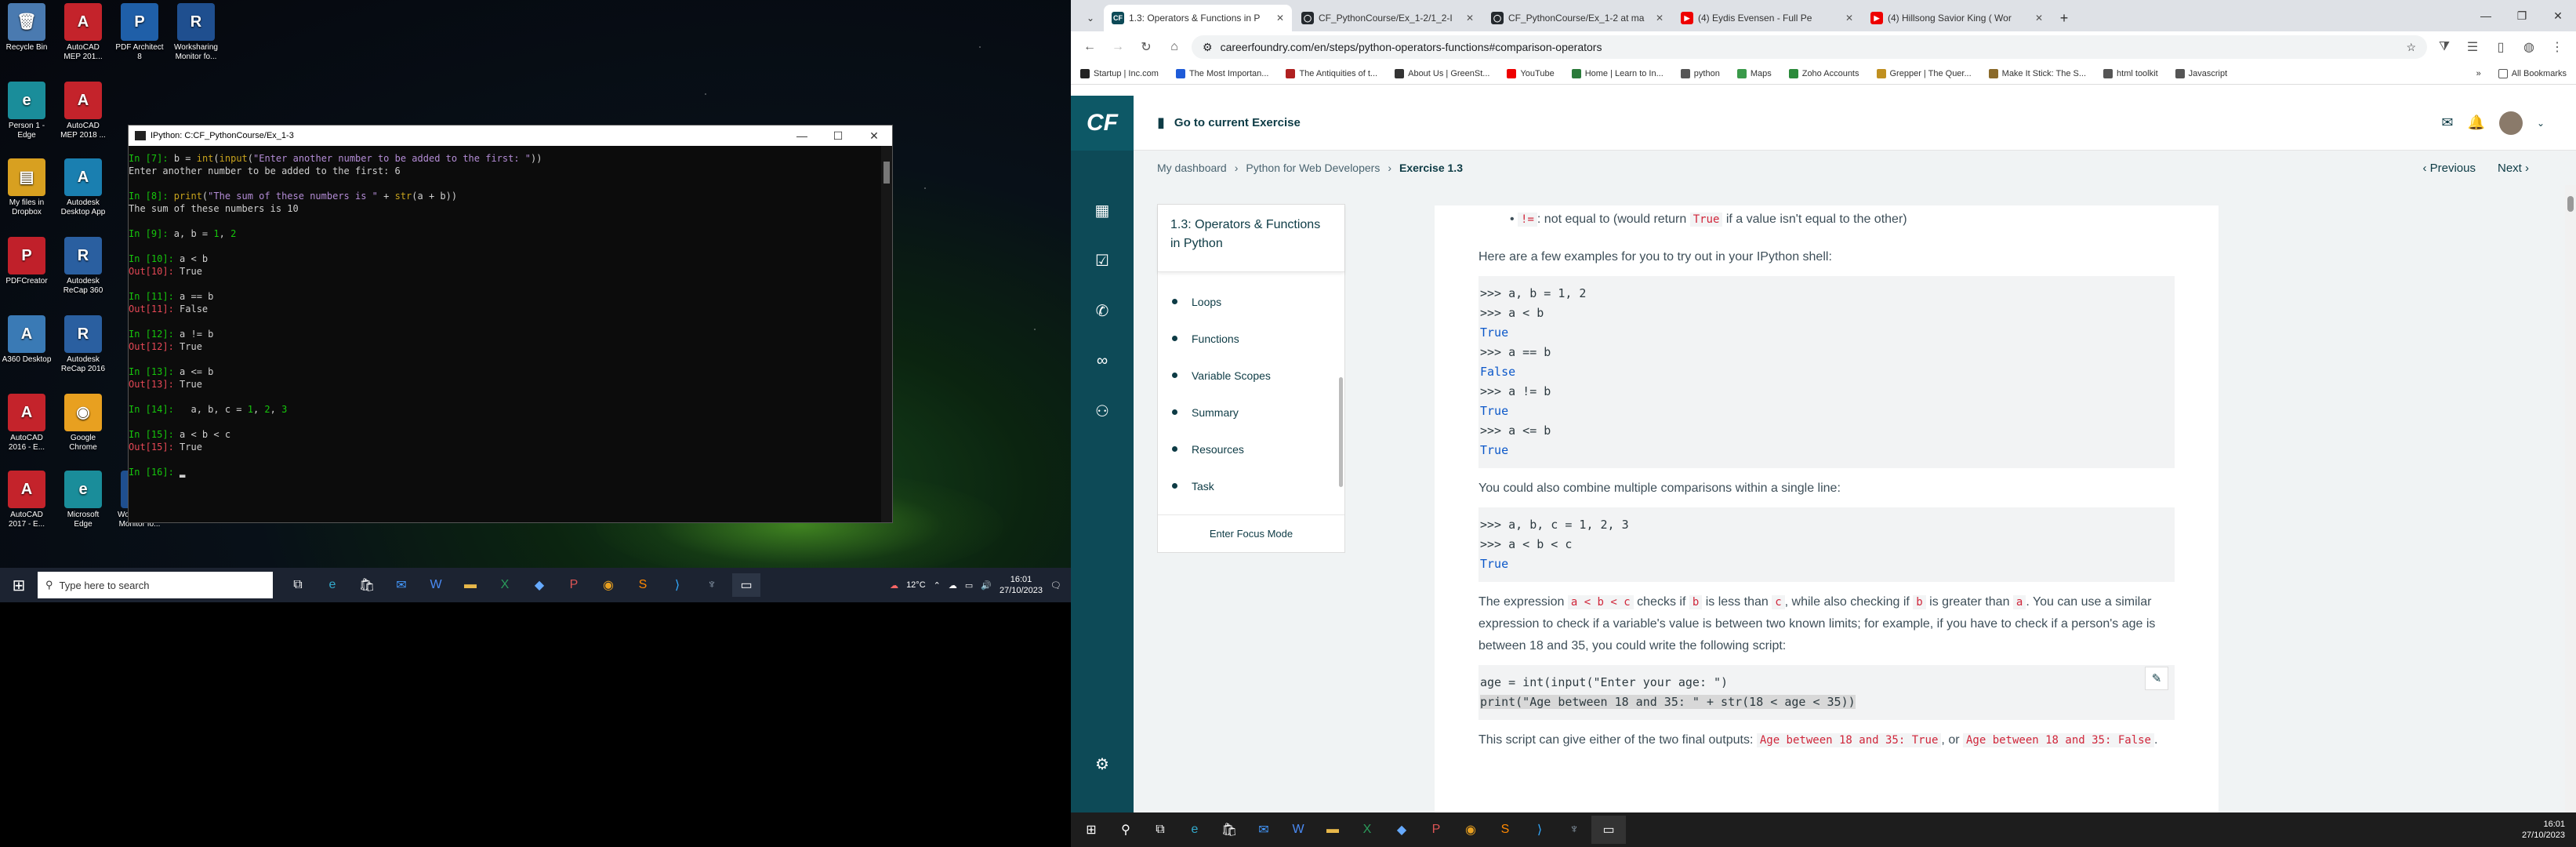 This screenshot has width=2576, height=847. I want to click on desktop-icon: P PDFCreator, so click(27, 261).